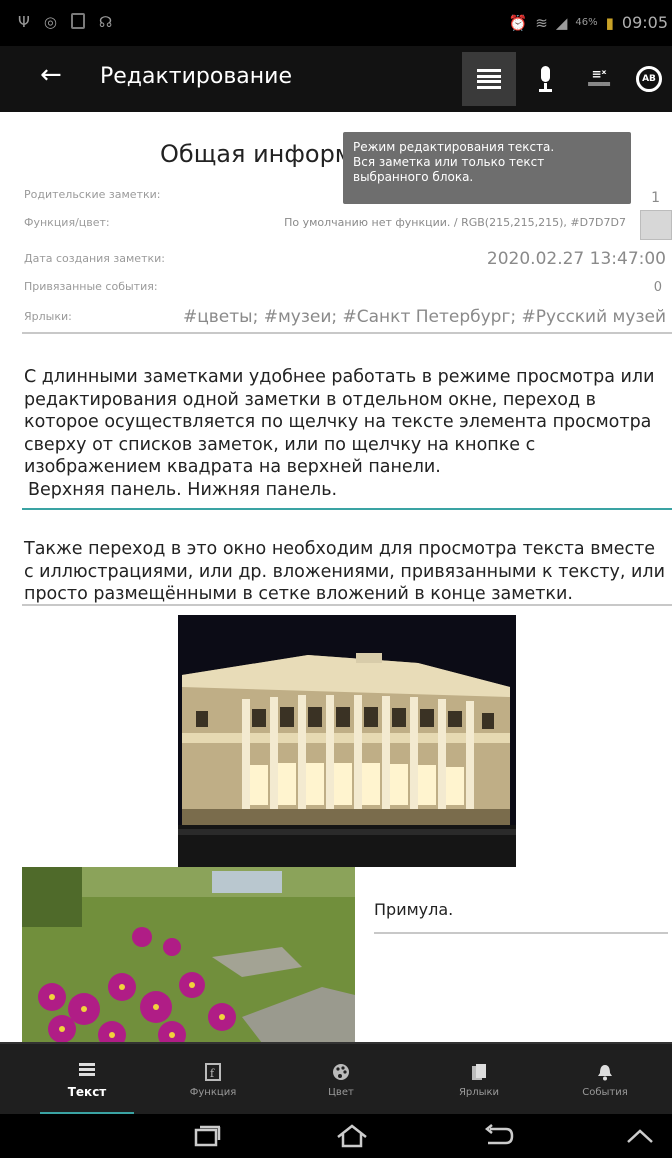  What do you see at coordinates (48, 316) in the screenshot?
I see `info-label: Ярлыки:` at bounding box center [48, 316].